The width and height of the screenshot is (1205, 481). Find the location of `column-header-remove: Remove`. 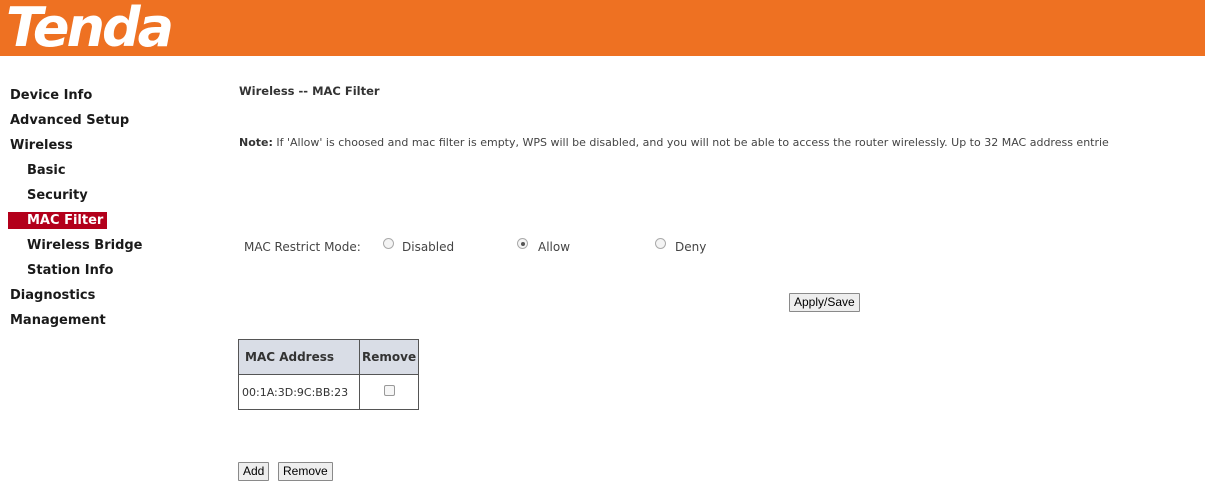

column-header-remove: Remove is located at coordinates (389, 357).